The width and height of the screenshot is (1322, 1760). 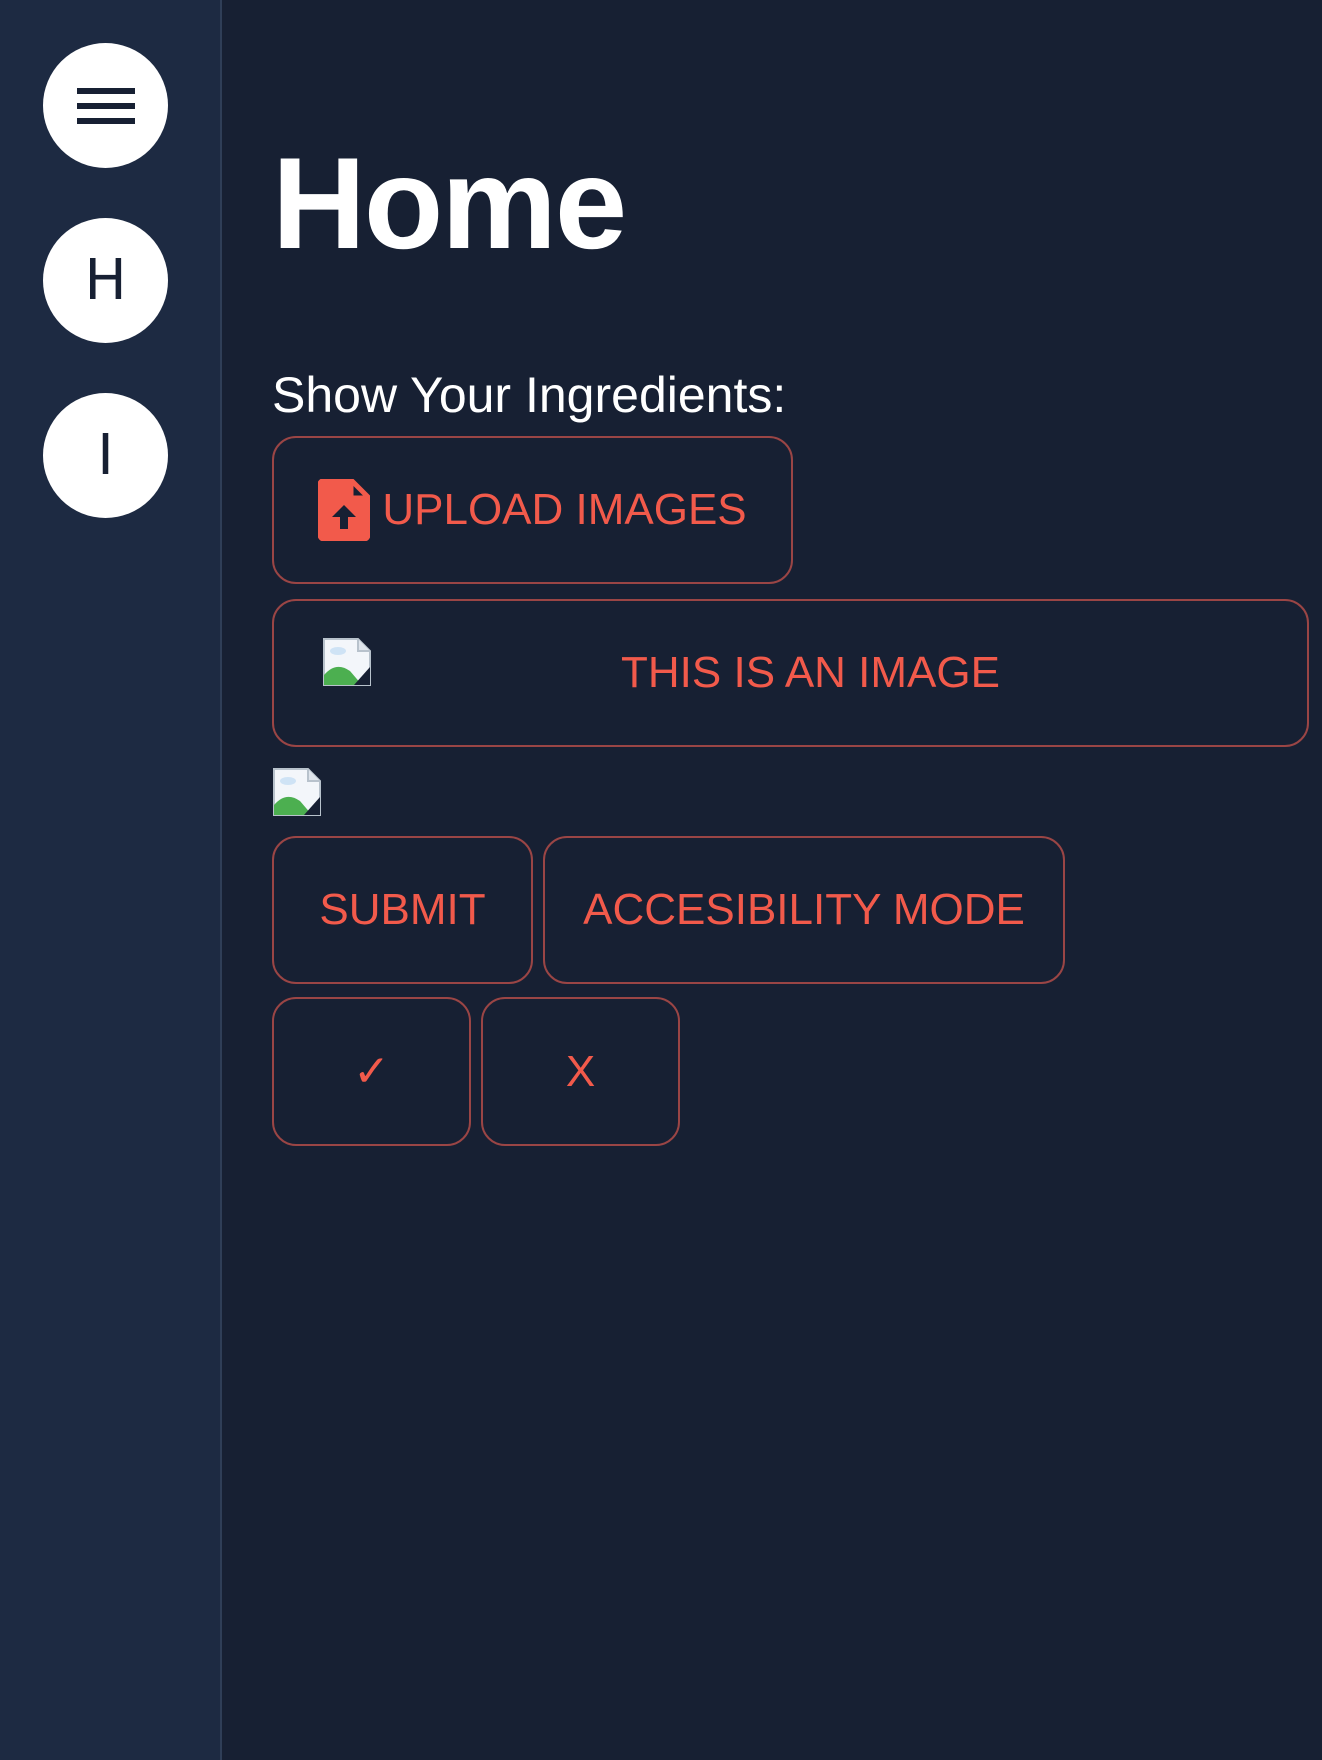 I want to click on ingredients-label: Show Your Ingredients:, so click(x=529, y=395).